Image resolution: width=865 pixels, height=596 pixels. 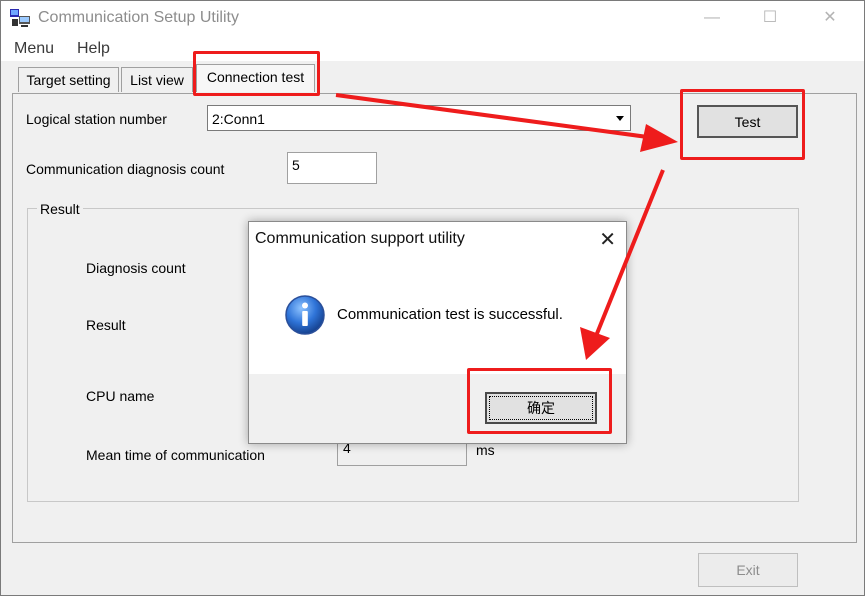 I want to click on mean-time-unit: ms, so click(x=485, y=450).